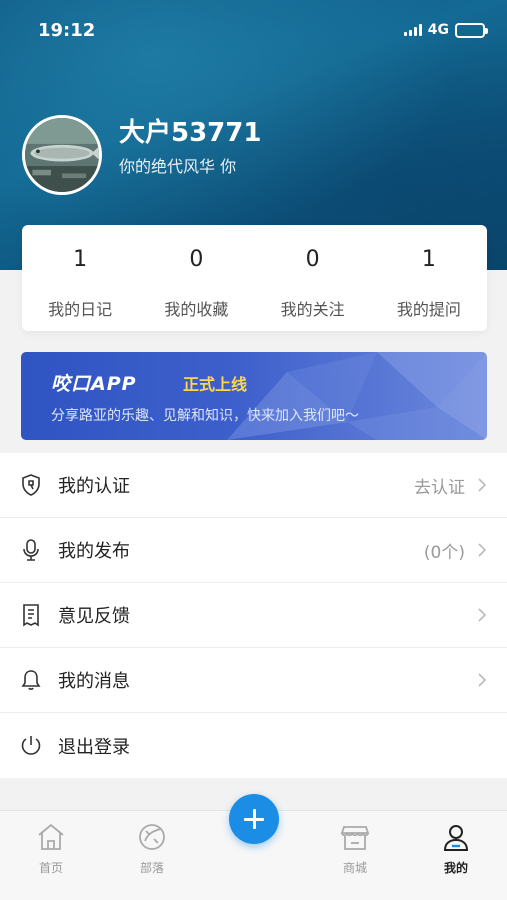 This screenshot has height=900, width=507. I want to click on stat-following: 0 我的关注, so click(313, 278).